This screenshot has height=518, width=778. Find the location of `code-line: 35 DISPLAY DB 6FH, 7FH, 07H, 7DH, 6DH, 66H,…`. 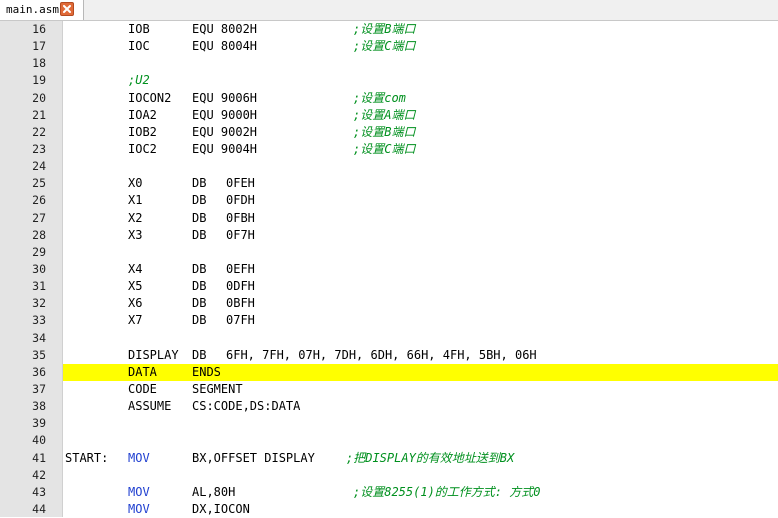

code-line: 35 DISPLAY DB 6FH, 7FH, 07H, 7DH, 6DH, 66H,… is located at coordinates (389, 355).